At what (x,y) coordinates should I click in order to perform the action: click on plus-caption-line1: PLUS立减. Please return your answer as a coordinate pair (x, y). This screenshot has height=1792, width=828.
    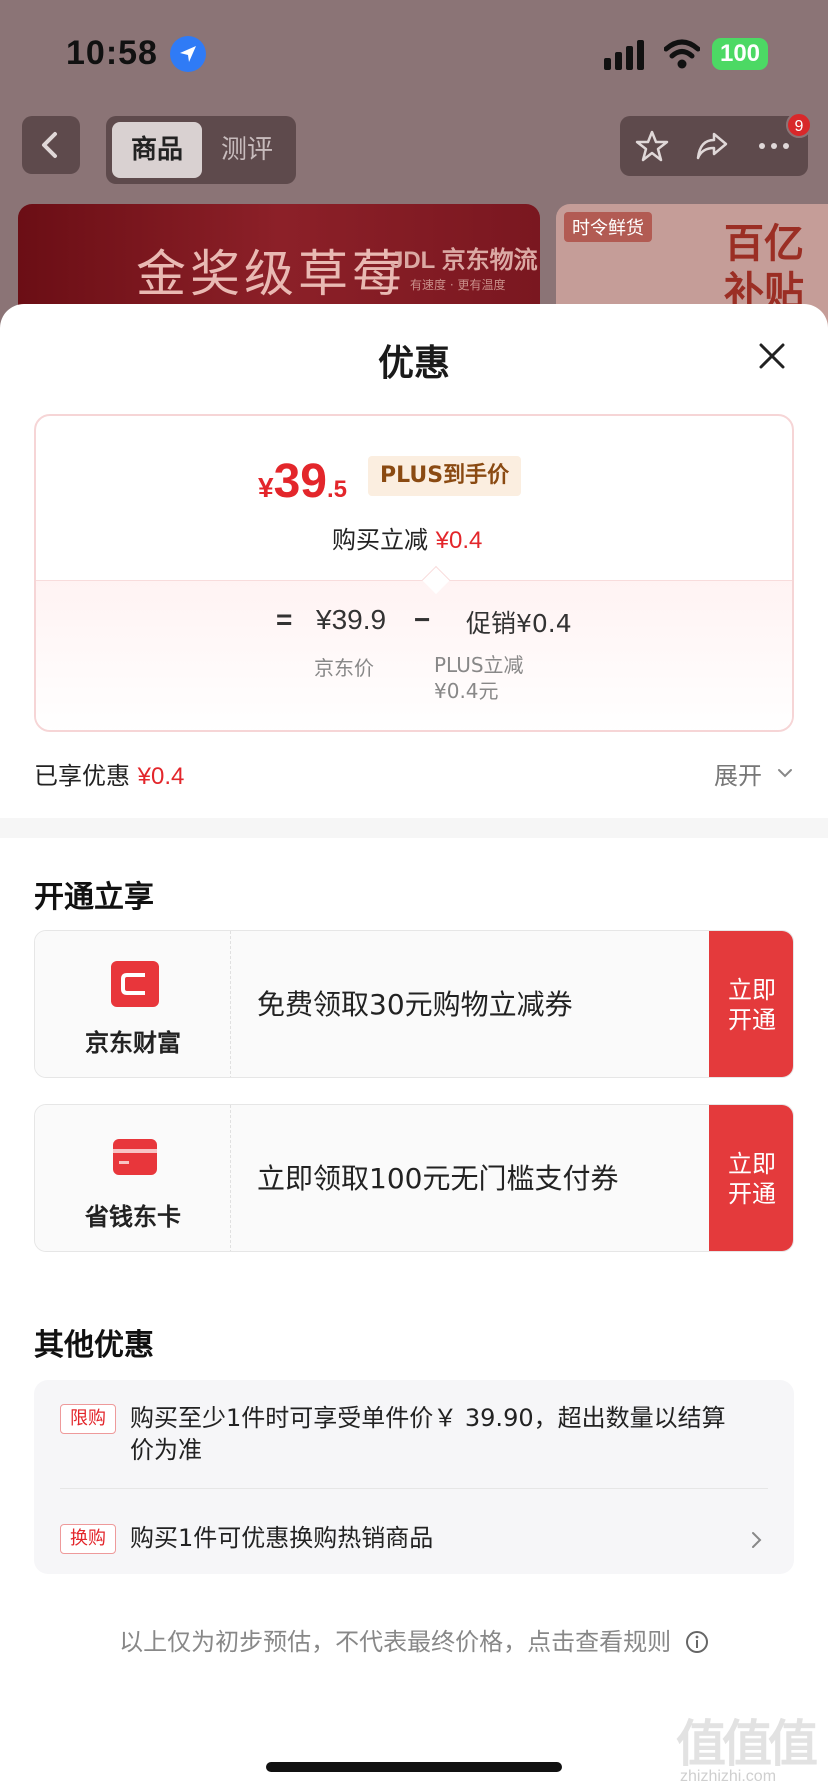
    Looking at the image, I should click on (479, 665).